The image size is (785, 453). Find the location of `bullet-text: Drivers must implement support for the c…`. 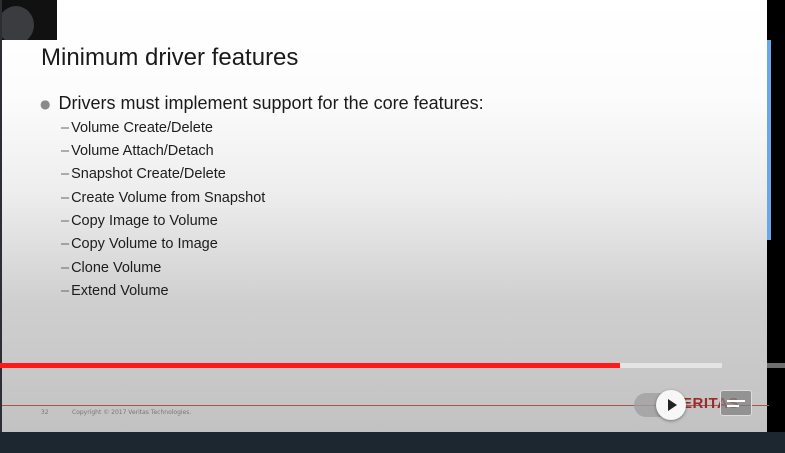

bullet-text: Drivers must implement support for the c… is located at coordinates (271, 103).